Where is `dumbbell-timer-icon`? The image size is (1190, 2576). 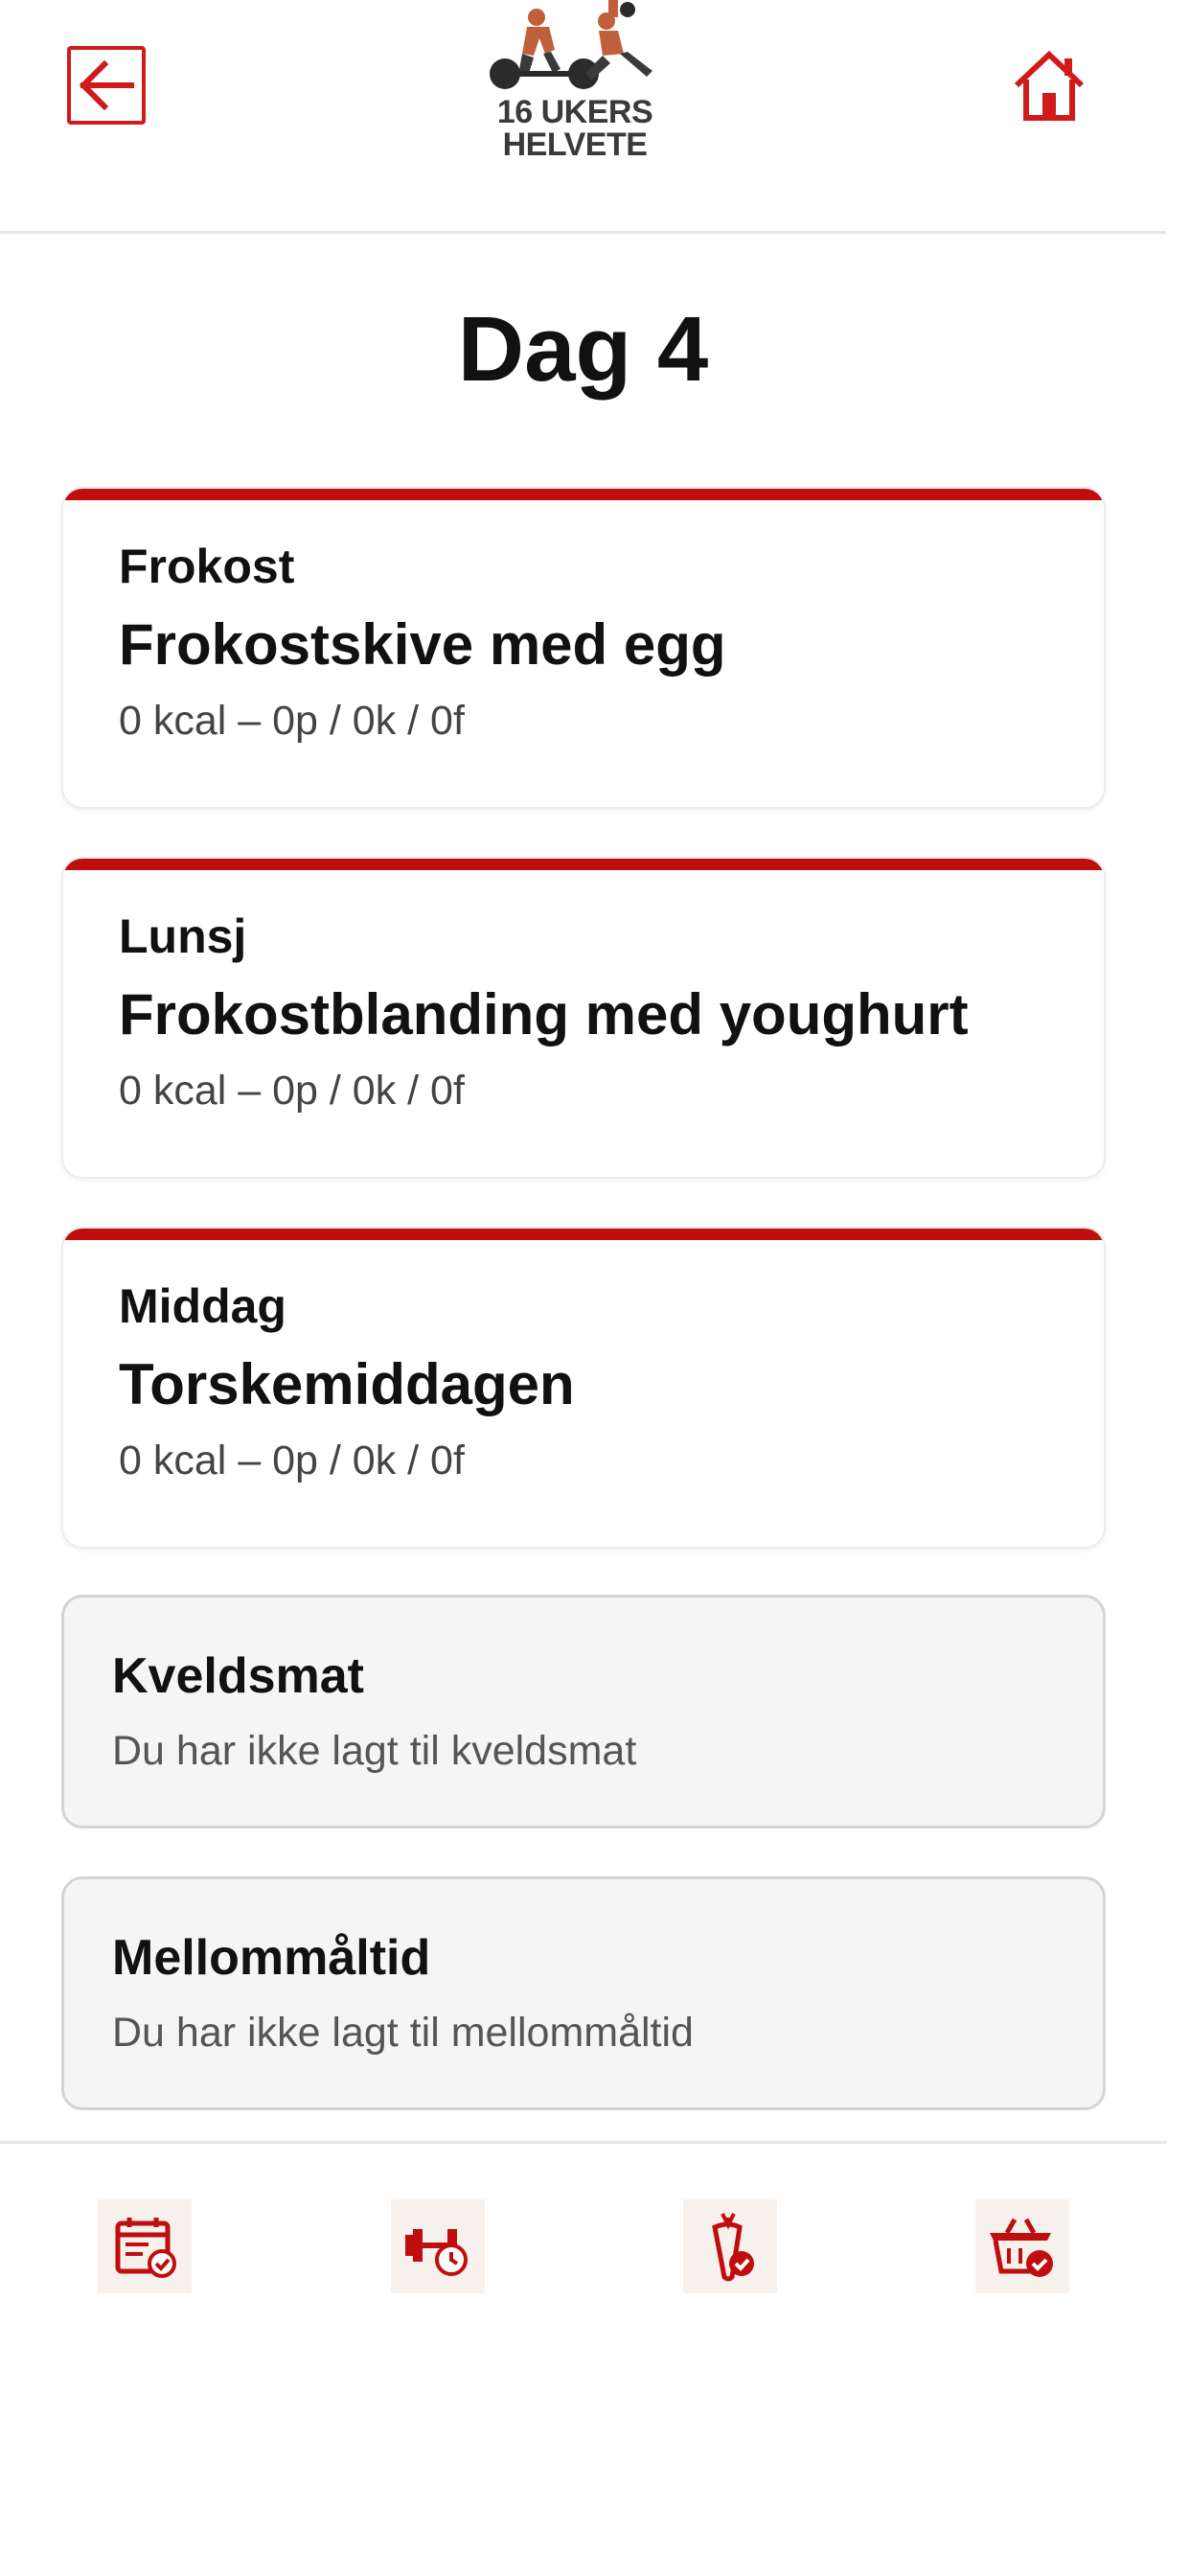 dumbbell-timer-icon is located at coordinates (437, 2252).